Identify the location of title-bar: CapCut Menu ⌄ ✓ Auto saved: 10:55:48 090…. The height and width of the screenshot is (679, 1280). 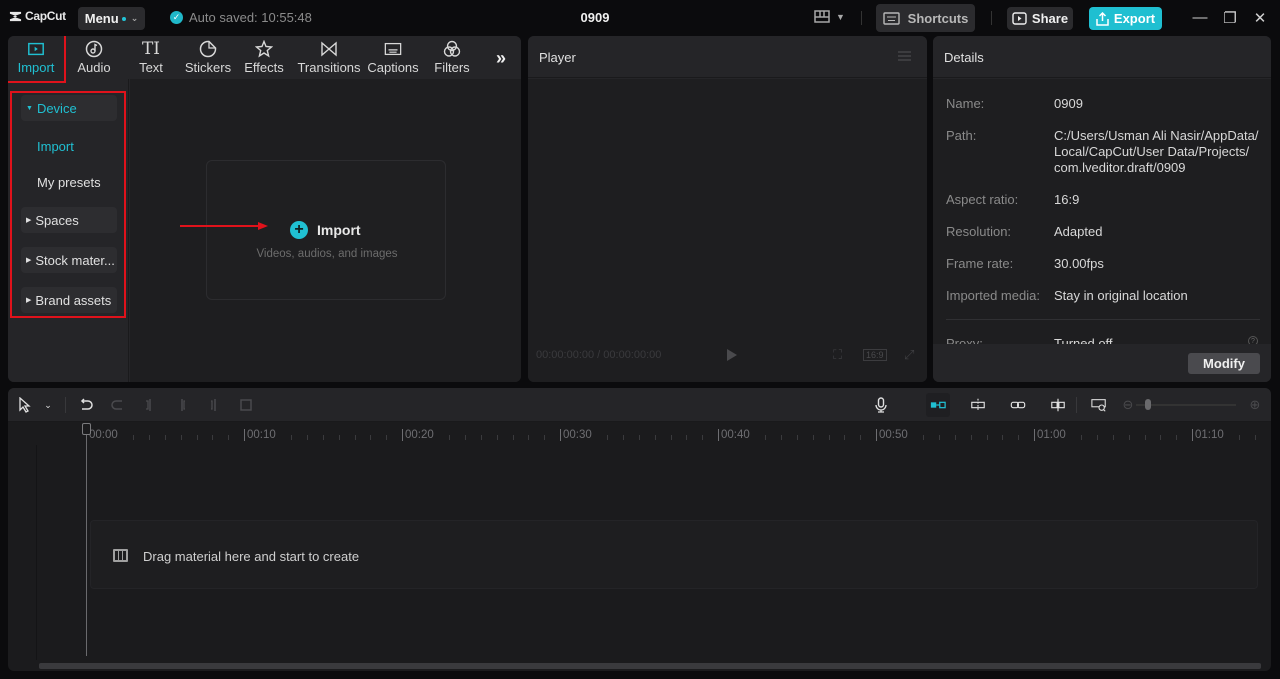
(640, 18).